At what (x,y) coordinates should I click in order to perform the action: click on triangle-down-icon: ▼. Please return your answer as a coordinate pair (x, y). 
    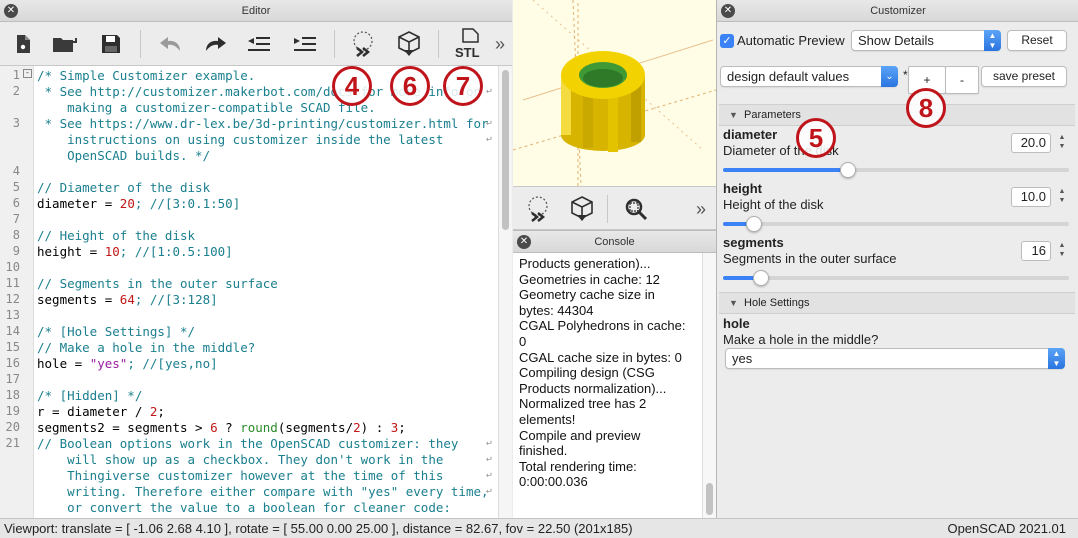
    Looking at the image, I should click on (733, 115).